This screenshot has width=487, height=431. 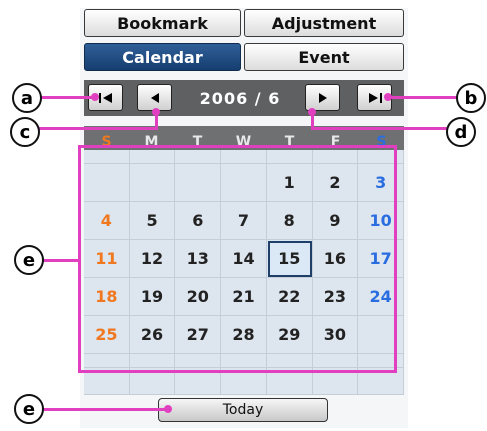 I want to click on callout-b: b, so click(x=471, y=98).